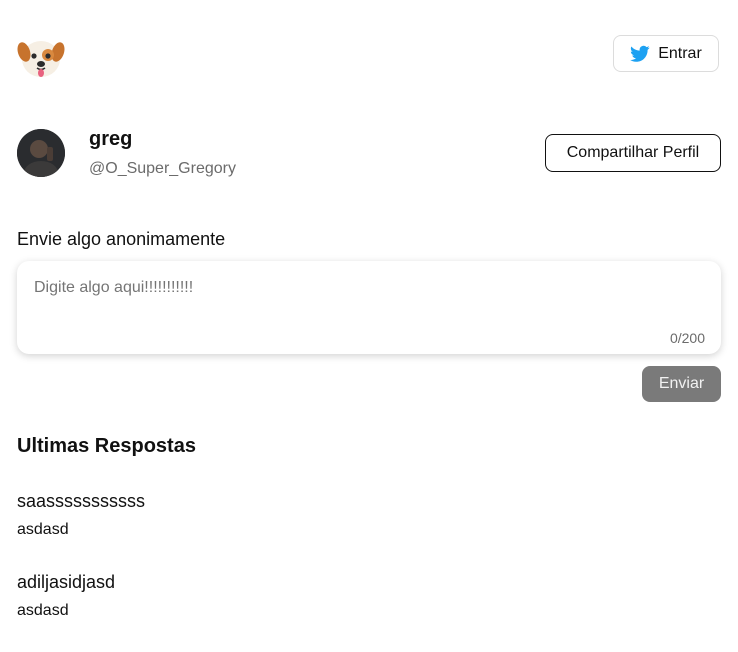 The width and height of the screenshot is (738, 652). Describe the element at coordinates (687, 338) in the screenshot. I see `char-counter: 0/200` at that location.